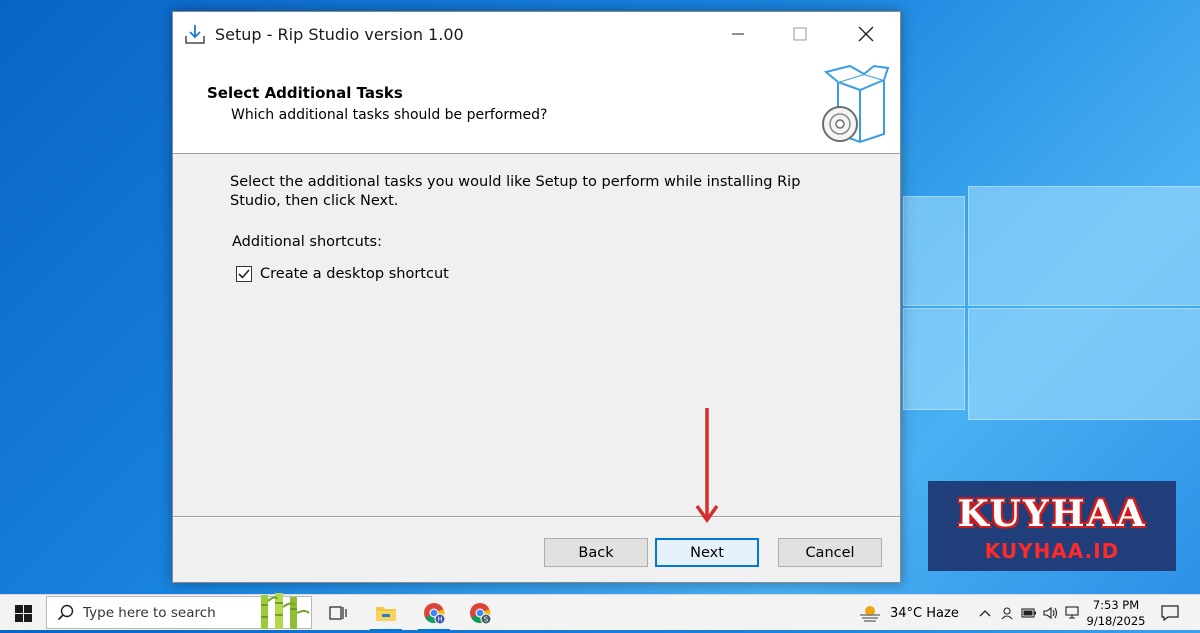 The width and height of the screenshot is (1200, 633). I want to click on desktop-shortcut-checkbox, so click(244, 274).